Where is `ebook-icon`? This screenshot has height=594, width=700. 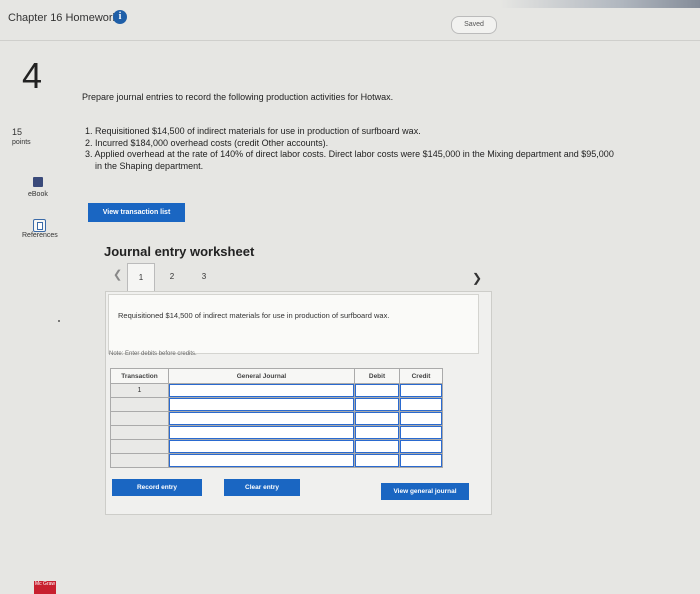 ebook-icon is located at coordinates (38, 182).